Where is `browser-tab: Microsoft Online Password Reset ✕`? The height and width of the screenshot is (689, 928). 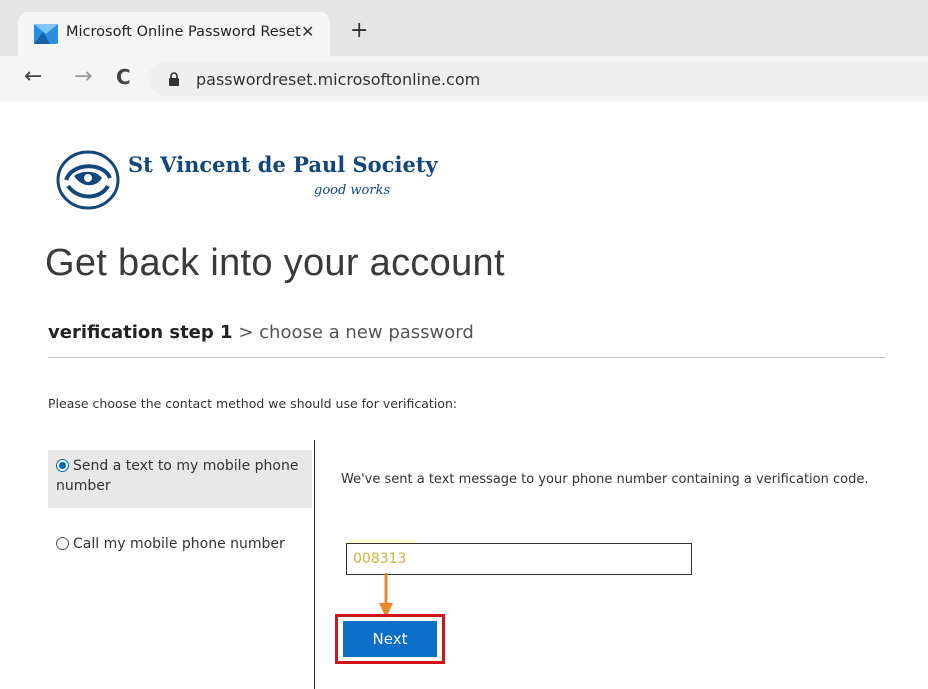 browser-tab: Microsoft Online Password Reset ✕ is located at coordinates (174, 34).